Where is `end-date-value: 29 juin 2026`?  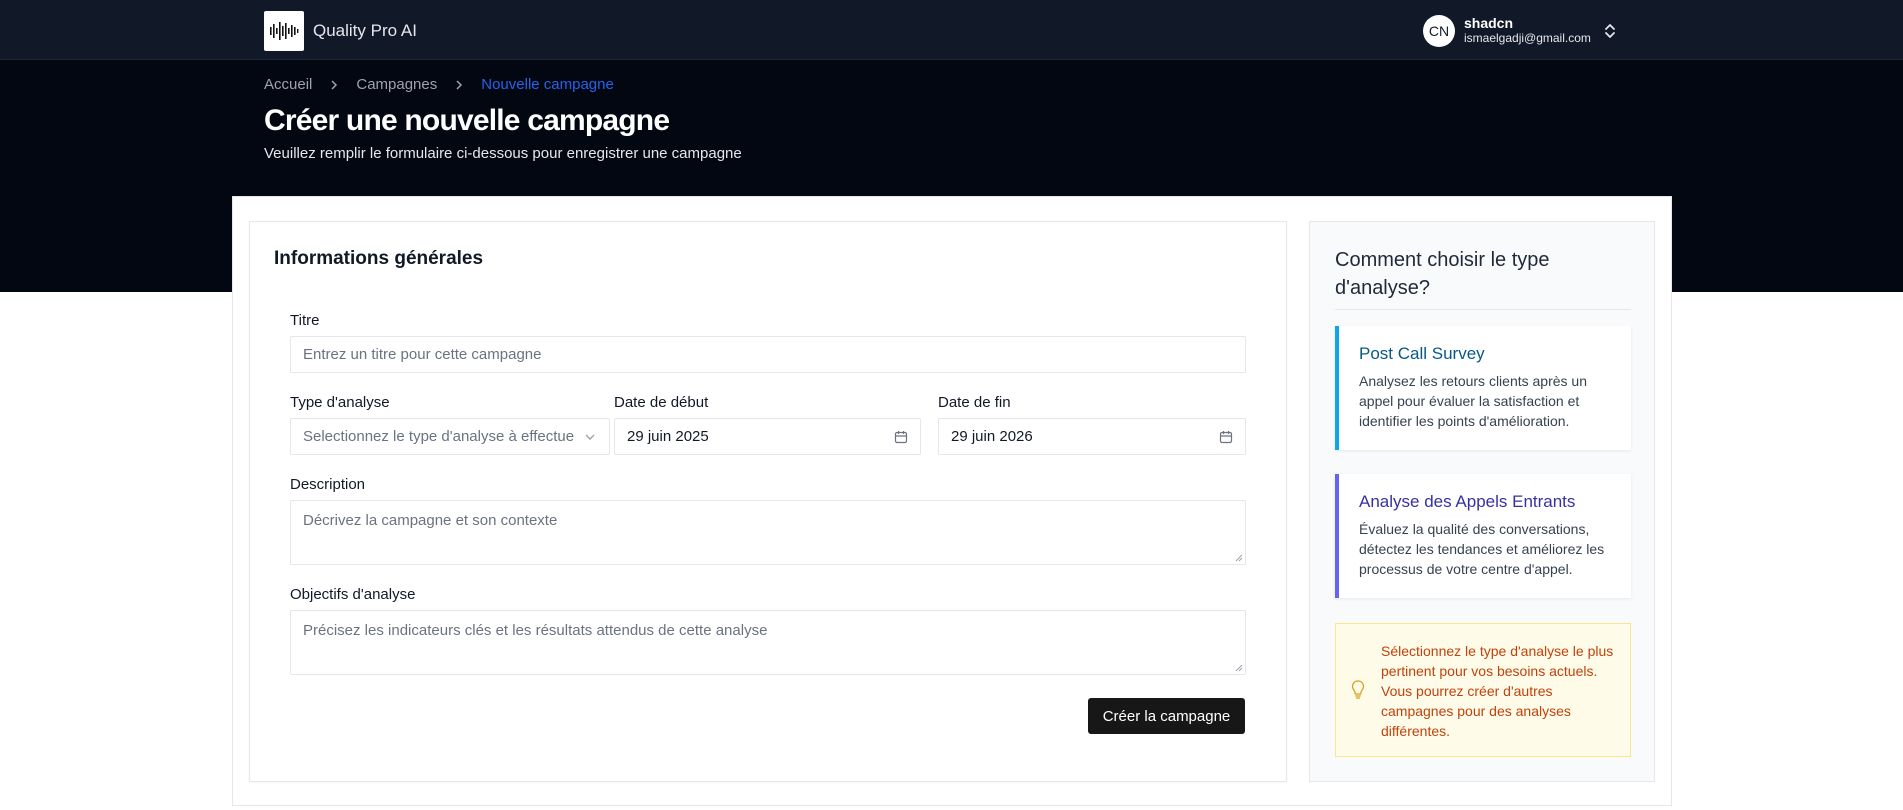
end-date-value: 29 juin 2026 is located at coordinates (992, 436).